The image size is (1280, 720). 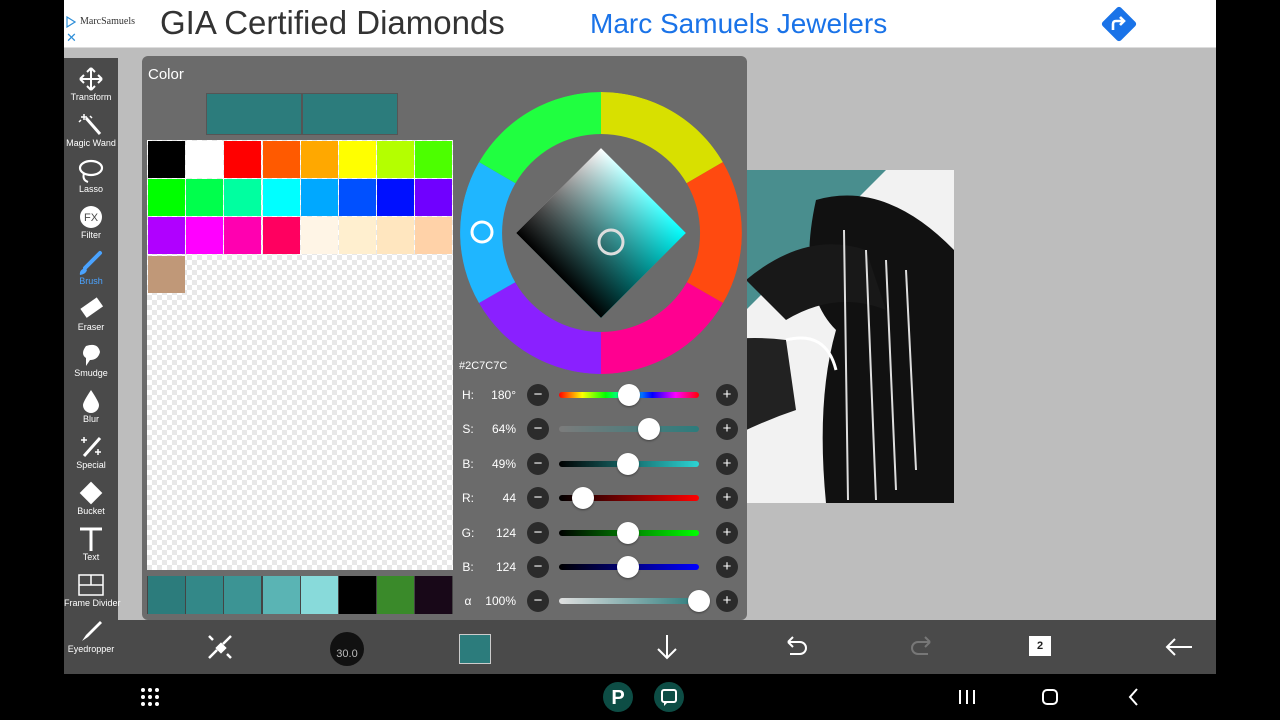 What do you see at coordinates (1119, 24) in the screenshot?
I see `directions-icon` at bounding box center [1119, 24].